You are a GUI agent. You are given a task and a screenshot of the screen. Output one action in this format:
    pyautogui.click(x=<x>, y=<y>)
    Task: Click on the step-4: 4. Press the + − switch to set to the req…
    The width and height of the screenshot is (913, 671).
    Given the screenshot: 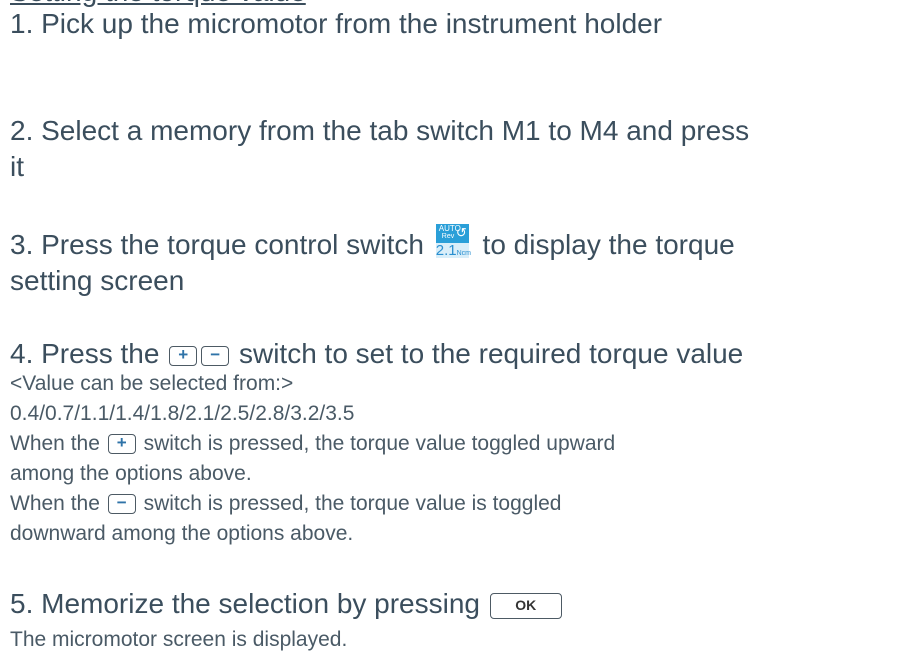 What is the action you would take?
    pyautogui.click(x=455, y=354)
    